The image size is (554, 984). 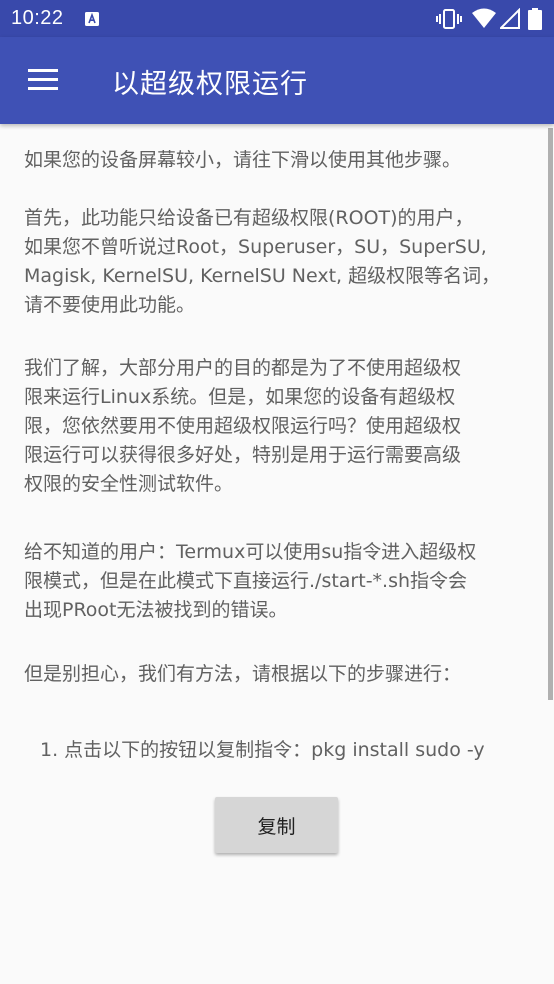 What do you see at coordinates (243, 674) in the screenshot?
I see `steps-intro-paragraph: 但是别担心，我们有方法，请根据以下的步骤进行：` at bounding box center [243, 674].